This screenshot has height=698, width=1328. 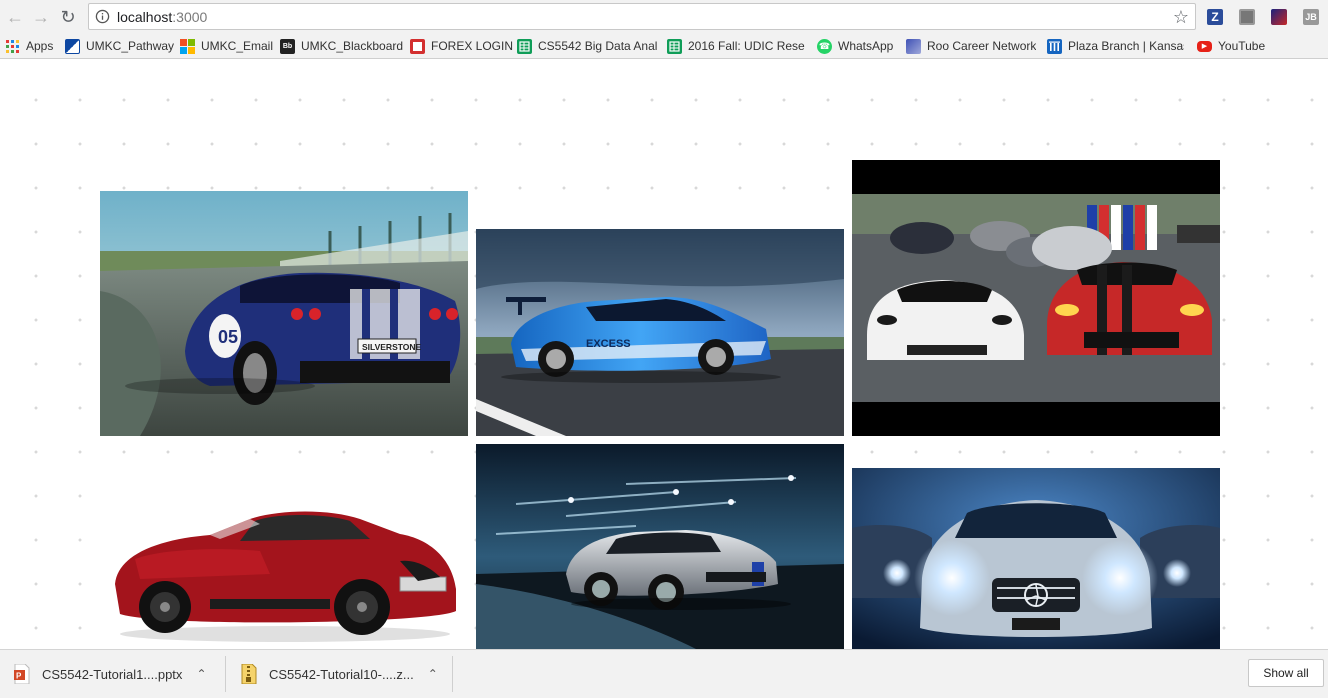 I want to click on umkc-pathway-icon, so click(x=72, y=46).